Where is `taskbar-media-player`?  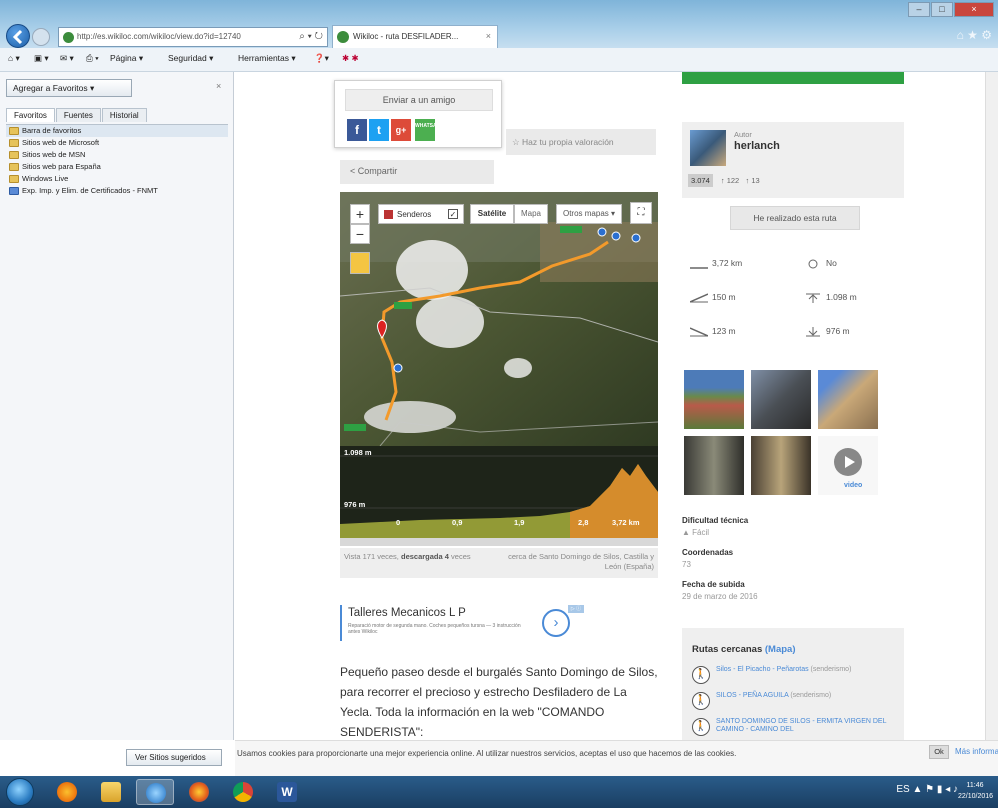
taskbar-media-player is located at coordinates (67, 792).